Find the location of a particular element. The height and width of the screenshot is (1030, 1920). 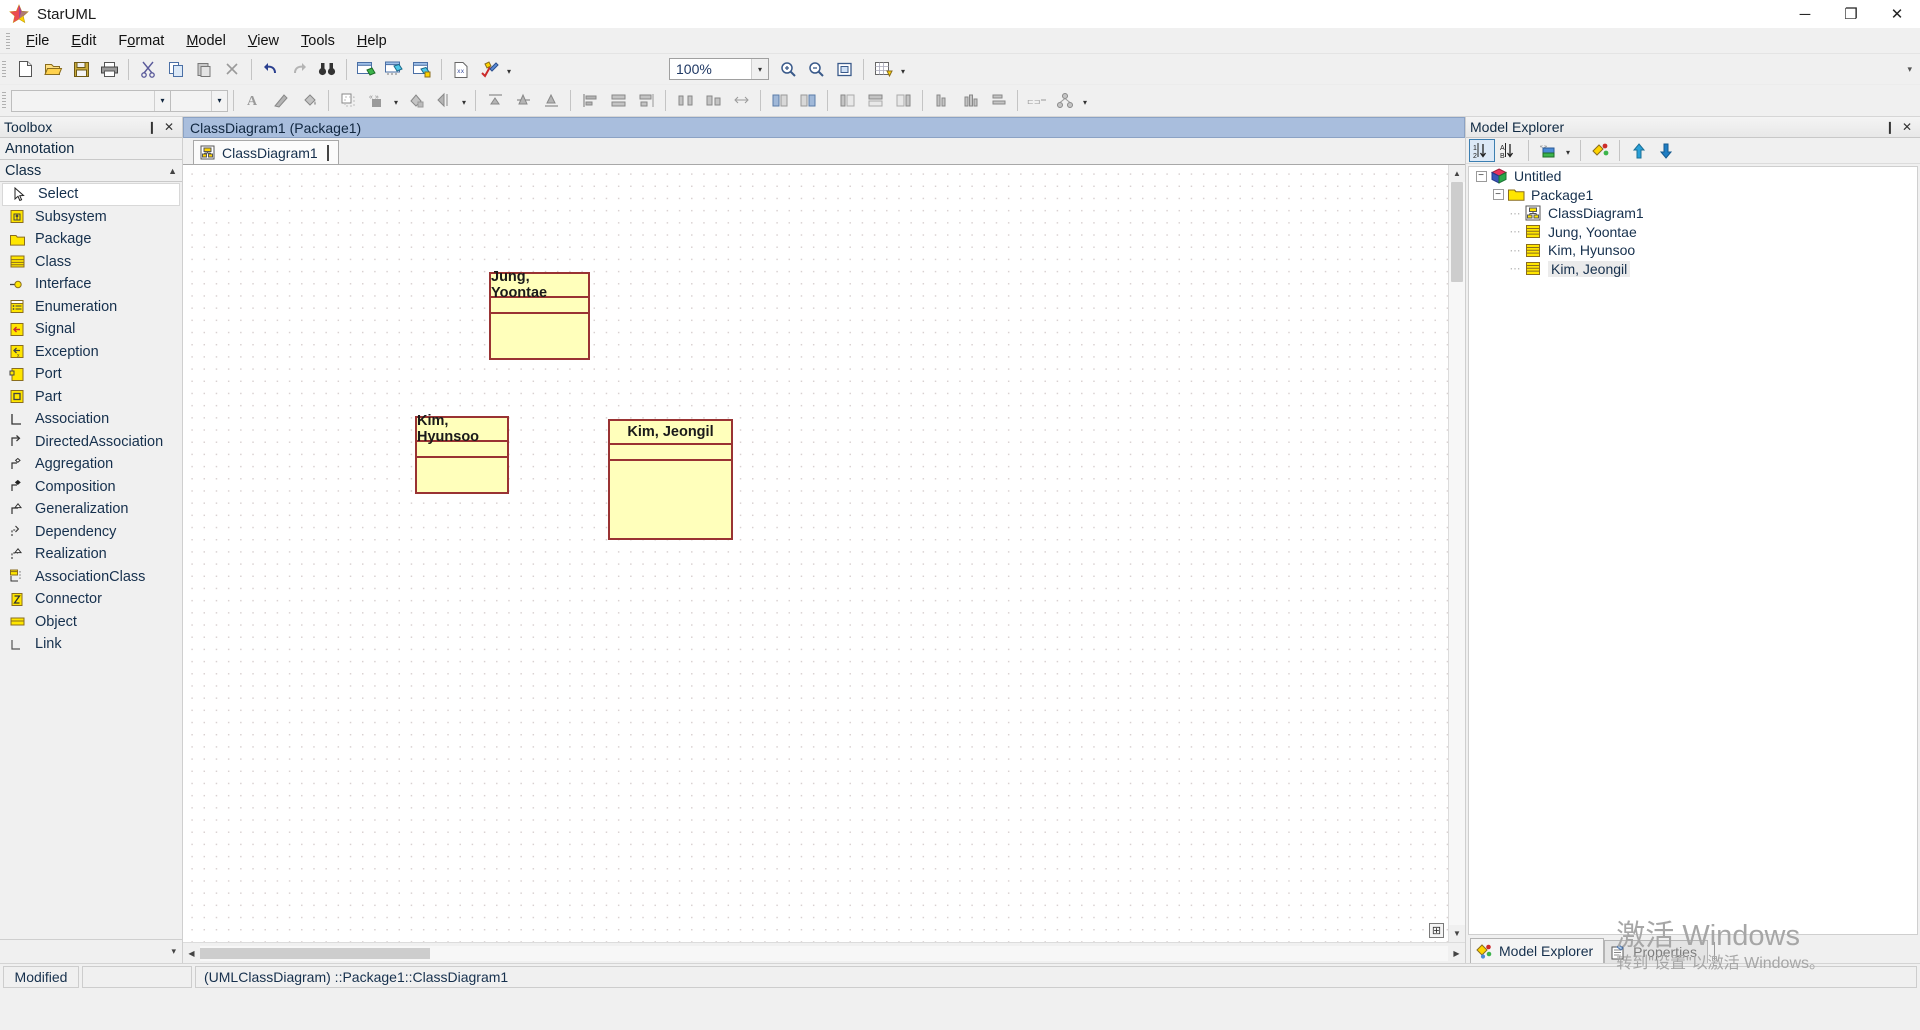

fill-gradient-icon is located at coordinates (416, 100).